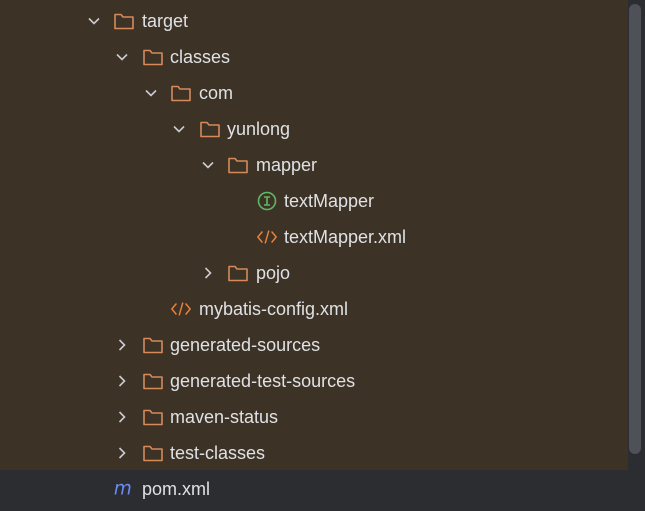  What do you see at coordinates (287, 164) in the screenshot?
I see `tree-item-label: mapper` at bounding box center [287, 164].